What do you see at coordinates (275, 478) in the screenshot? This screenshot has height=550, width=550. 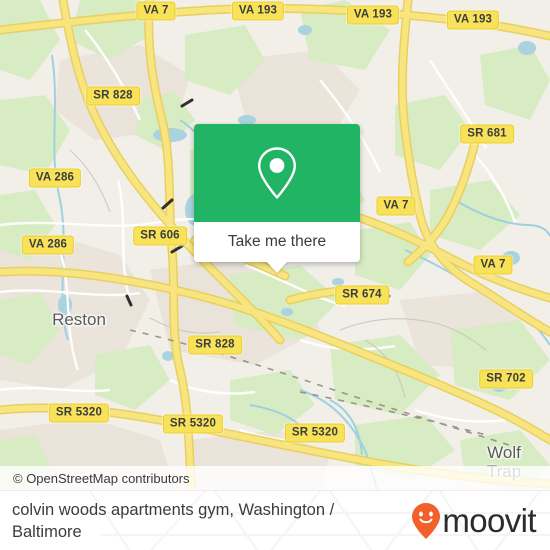 I see `attribution-bar: © OpenStreetMap contributors` at bounding box center [275, 478].